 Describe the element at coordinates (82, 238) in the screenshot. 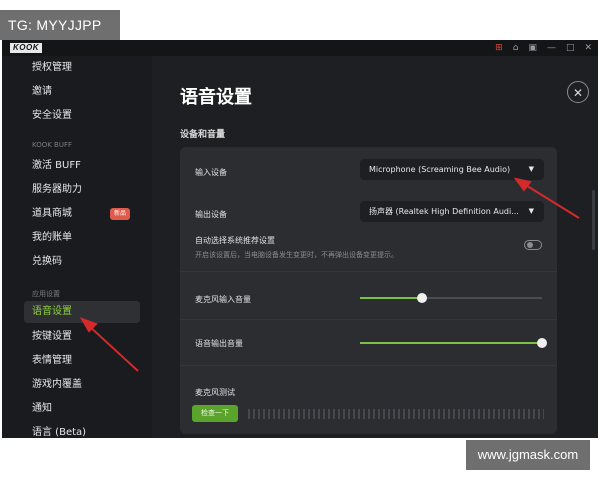

I see `sidebar-item-my-bills: 我的账单` at that location.